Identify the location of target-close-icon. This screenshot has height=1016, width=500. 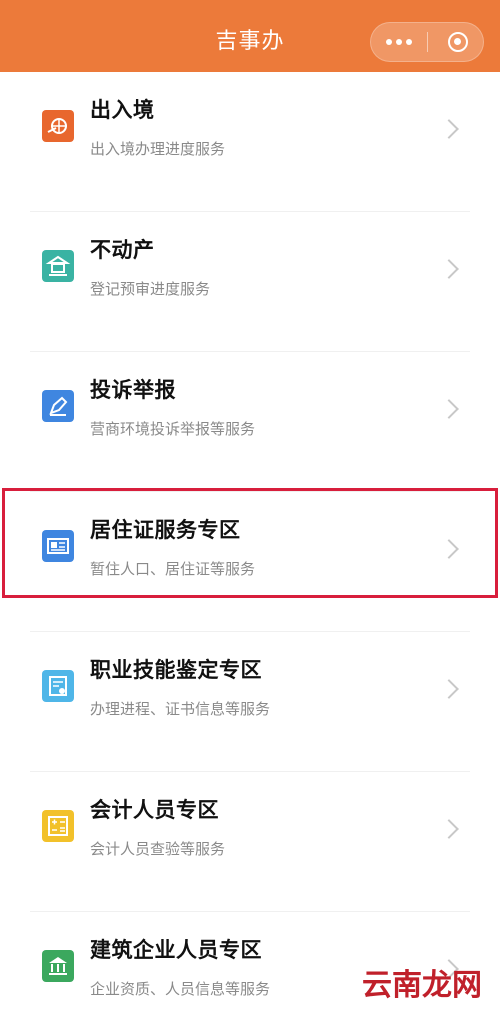
(458, 42).